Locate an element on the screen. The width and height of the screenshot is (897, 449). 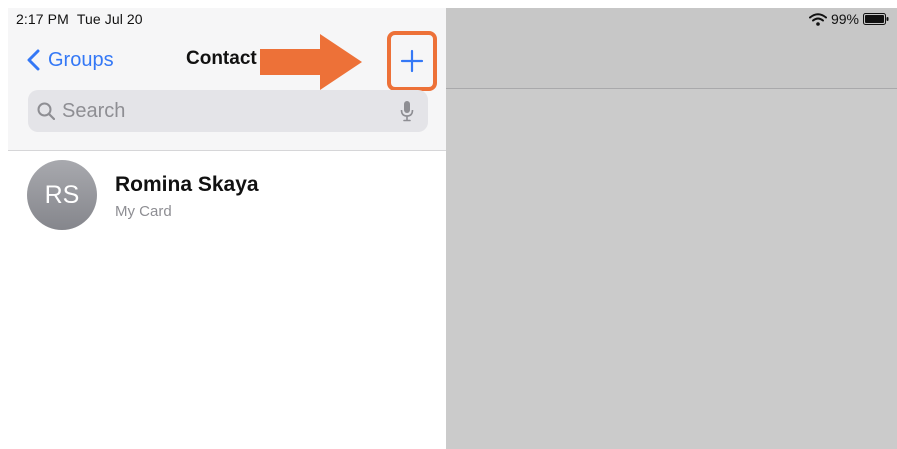
chevron-left-icon is located at coordinates (33, 60).